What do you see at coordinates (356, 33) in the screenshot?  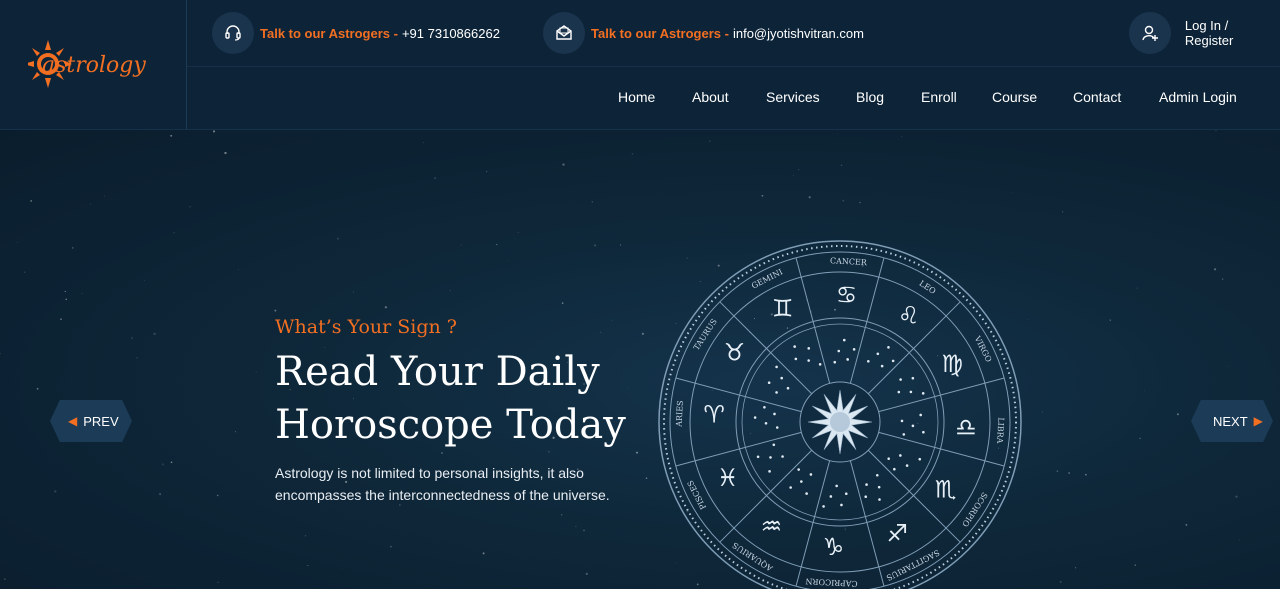 I see `phone-contact: Talk to our Astrogers - +91 7310866262` at bounding box center [356, 33].